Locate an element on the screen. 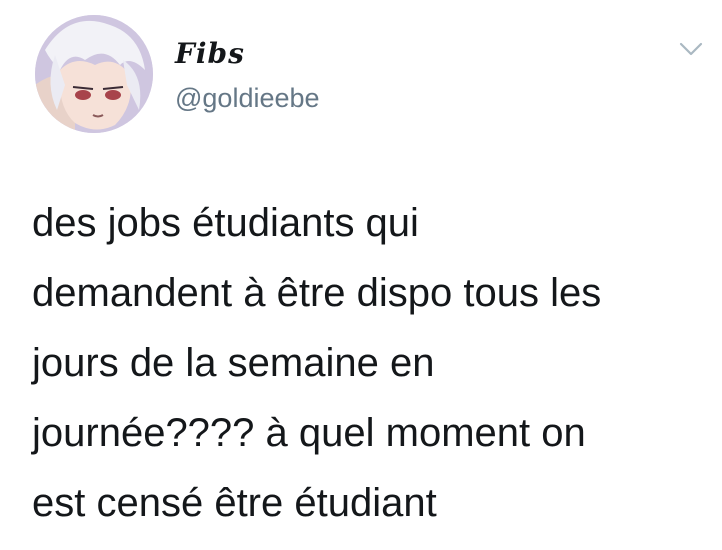  avatar is located at coordinates (94, 74).